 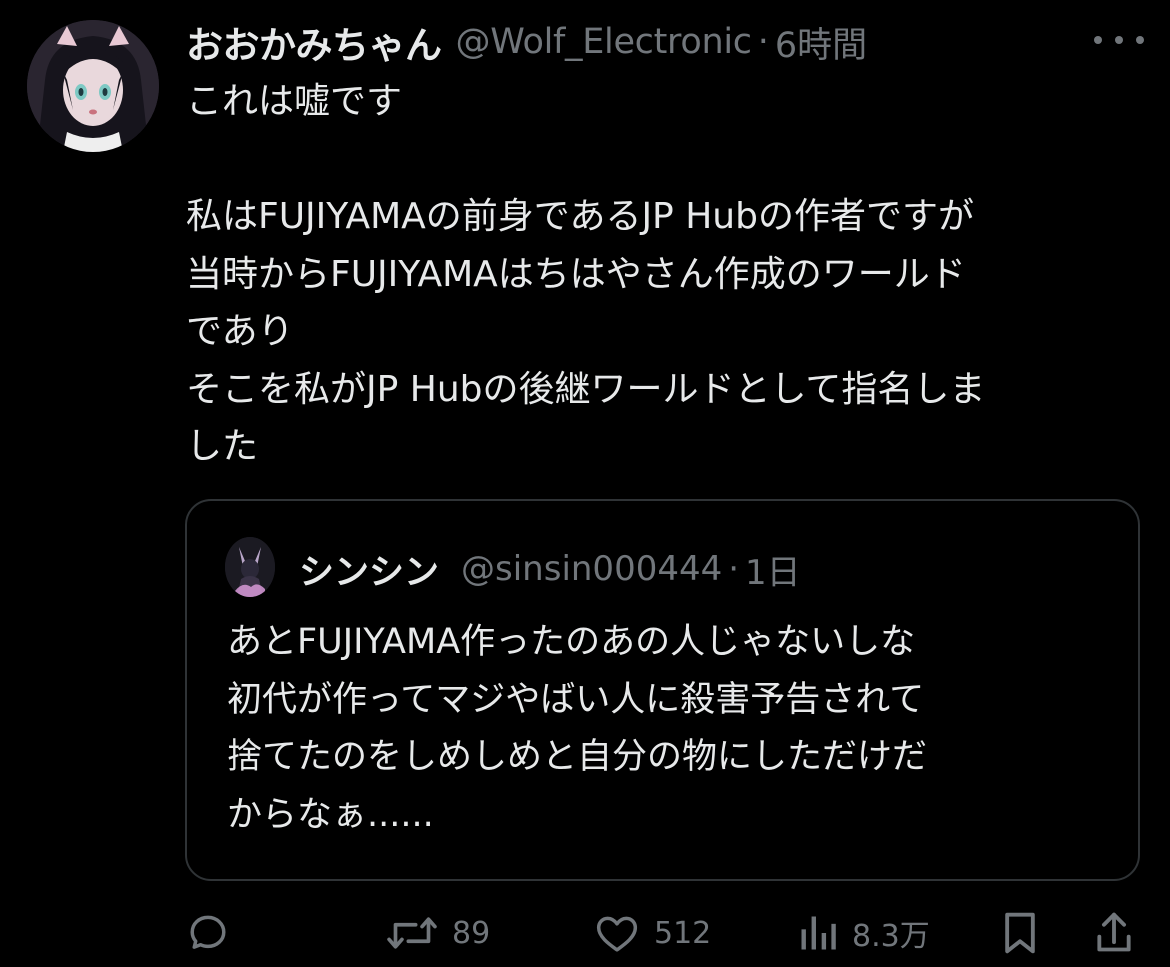 I want to click on reply-button, so click(x=208, y=933).